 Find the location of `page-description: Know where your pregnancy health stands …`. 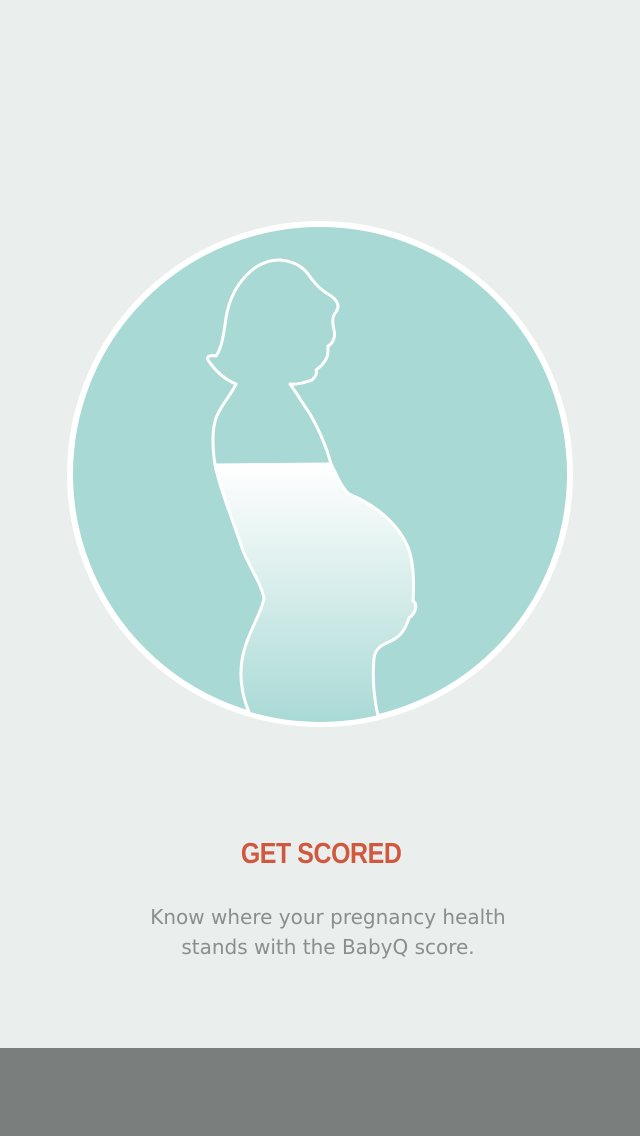

page-description: Know where your pregnancy health stands … is located at coordinates (328, 932).